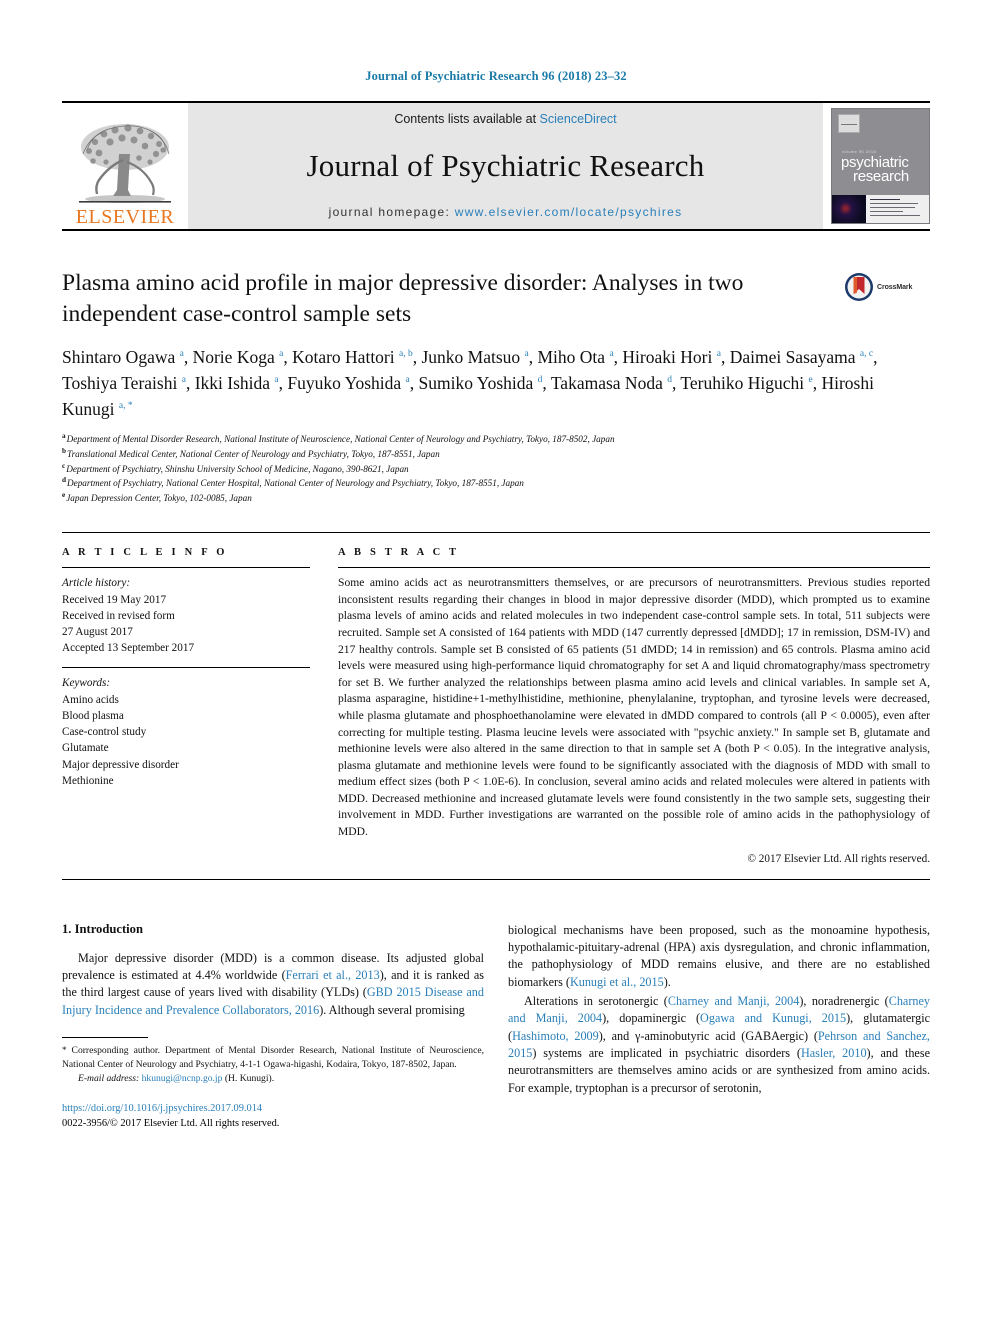 This screenshot has height=1323, width=992. I want to click on cover-text-lines, so click(897, 209).